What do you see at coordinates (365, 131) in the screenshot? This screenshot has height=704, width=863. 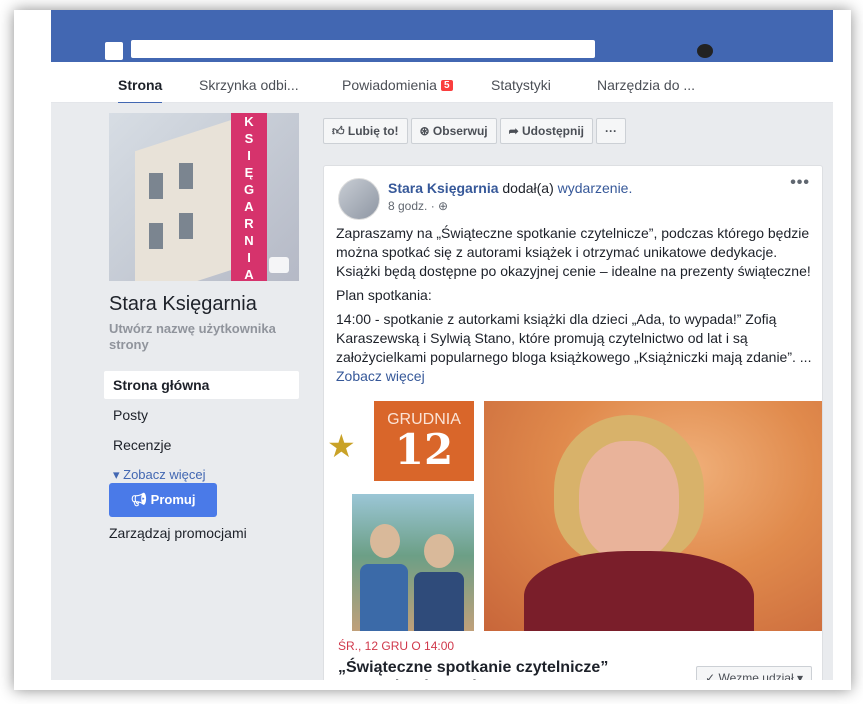 I see `like-page-button: 👍︎ Lubię to!` at bounding box center [365, 131].